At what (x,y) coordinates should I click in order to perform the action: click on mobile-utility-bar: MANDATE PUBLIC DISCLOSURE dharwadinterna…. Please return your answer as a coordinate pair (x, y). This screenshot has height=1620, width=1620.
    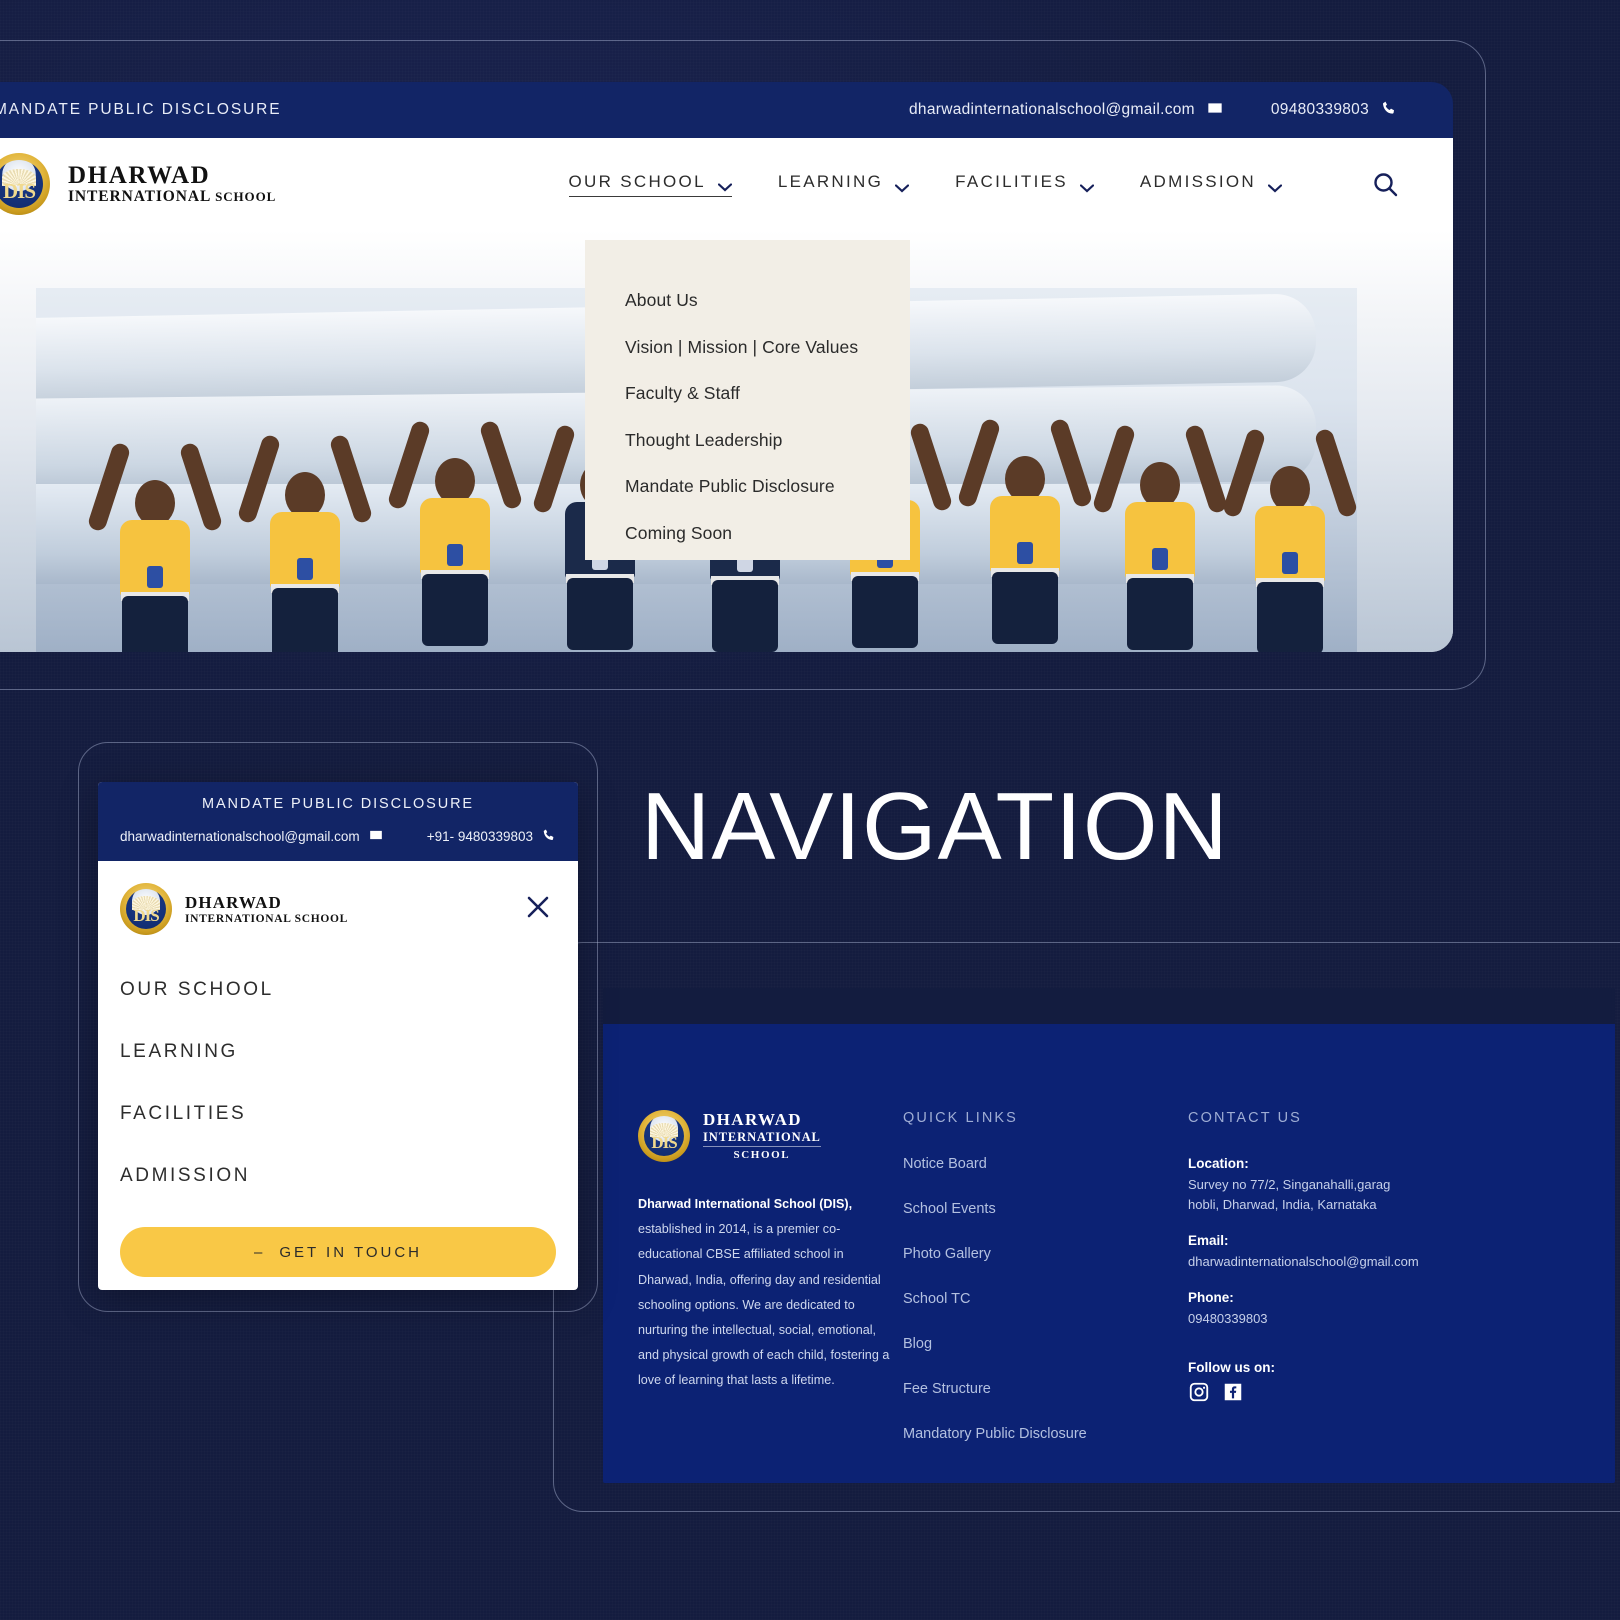
    Looking at the image, I should click on (338, 821).